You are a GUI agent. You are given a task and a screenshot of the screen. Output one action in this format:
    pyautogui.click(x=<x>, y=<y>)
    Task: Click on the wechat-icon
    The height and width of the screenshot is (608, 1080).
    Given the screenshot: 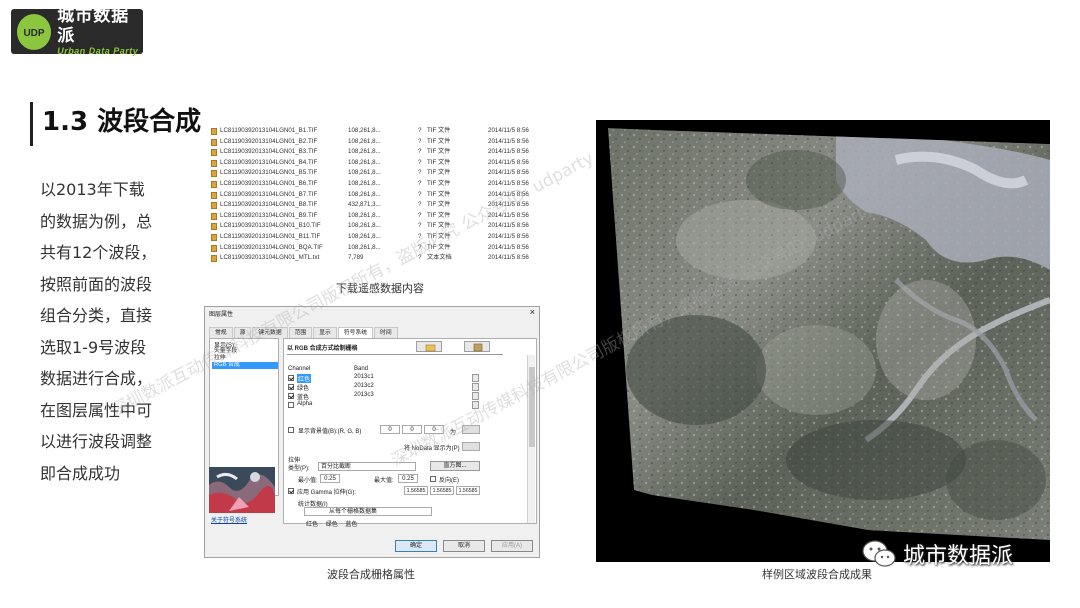 What is the action you would take?
    pyautogui.click(x=879, y=553)
    